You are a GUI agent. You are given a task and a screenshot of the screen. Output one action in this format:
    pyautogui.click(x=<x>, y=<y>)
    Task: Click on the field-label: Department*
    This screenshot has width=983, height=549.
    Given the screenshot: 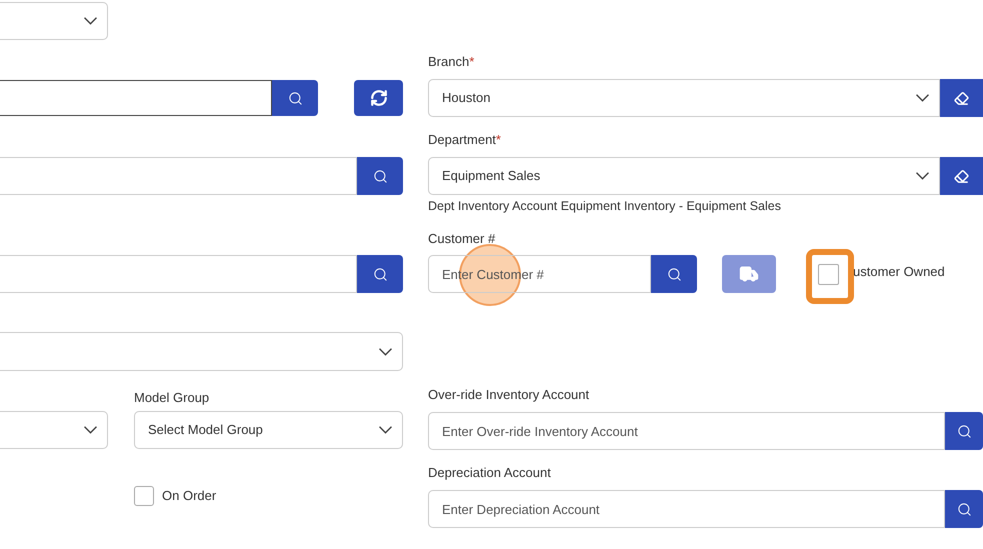 What is the action you would take?
    pyautogui.click(x=465, y=140)
    